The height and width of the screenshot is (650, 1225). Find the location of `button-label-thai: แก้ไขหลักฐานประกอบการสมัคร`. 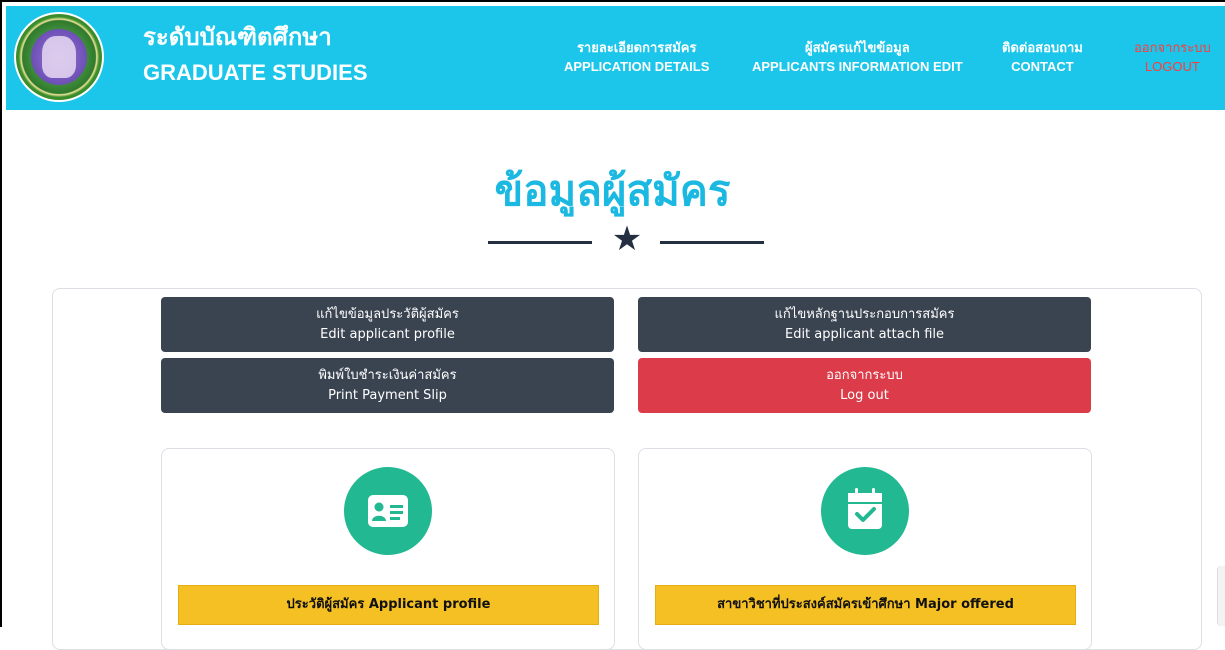

button-label-thai: แก้ไขหลักฐานประกอบการสมัคร is located at coordinates (864, 314).